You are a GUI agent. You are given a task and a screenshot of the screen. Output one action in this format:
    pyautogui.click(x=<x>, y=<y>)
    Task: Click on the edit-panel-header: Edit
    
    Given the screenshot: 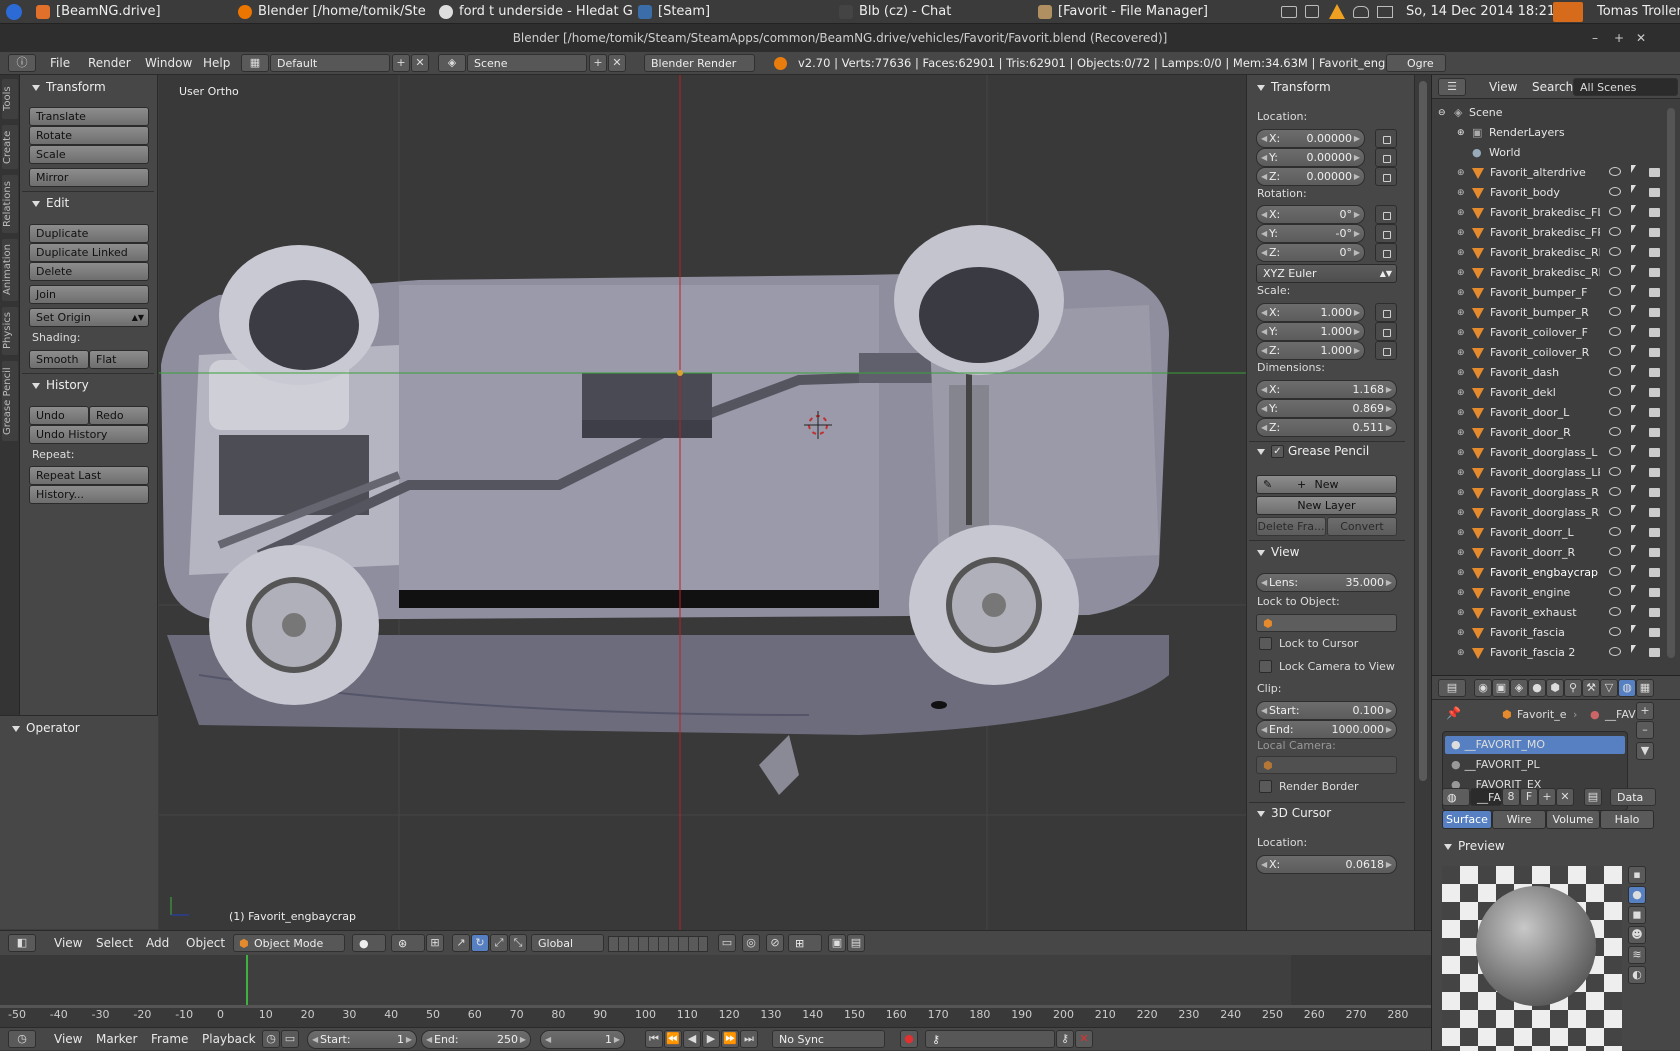 What is the action you would take?
    pyautogui.click(x=50, y=203)
    